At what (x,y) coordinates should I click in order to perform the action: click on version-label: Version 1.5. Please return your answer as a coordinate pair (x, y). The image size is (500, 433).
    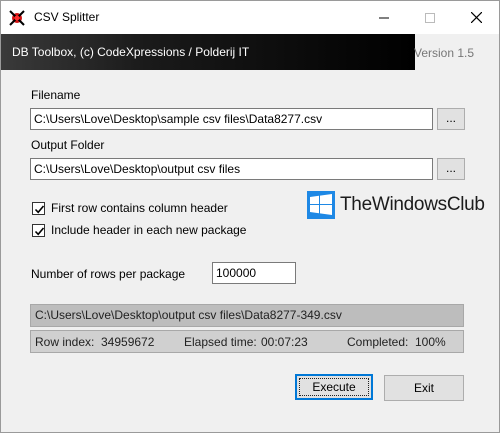
    Looking at the image, I should click on (444, 53).